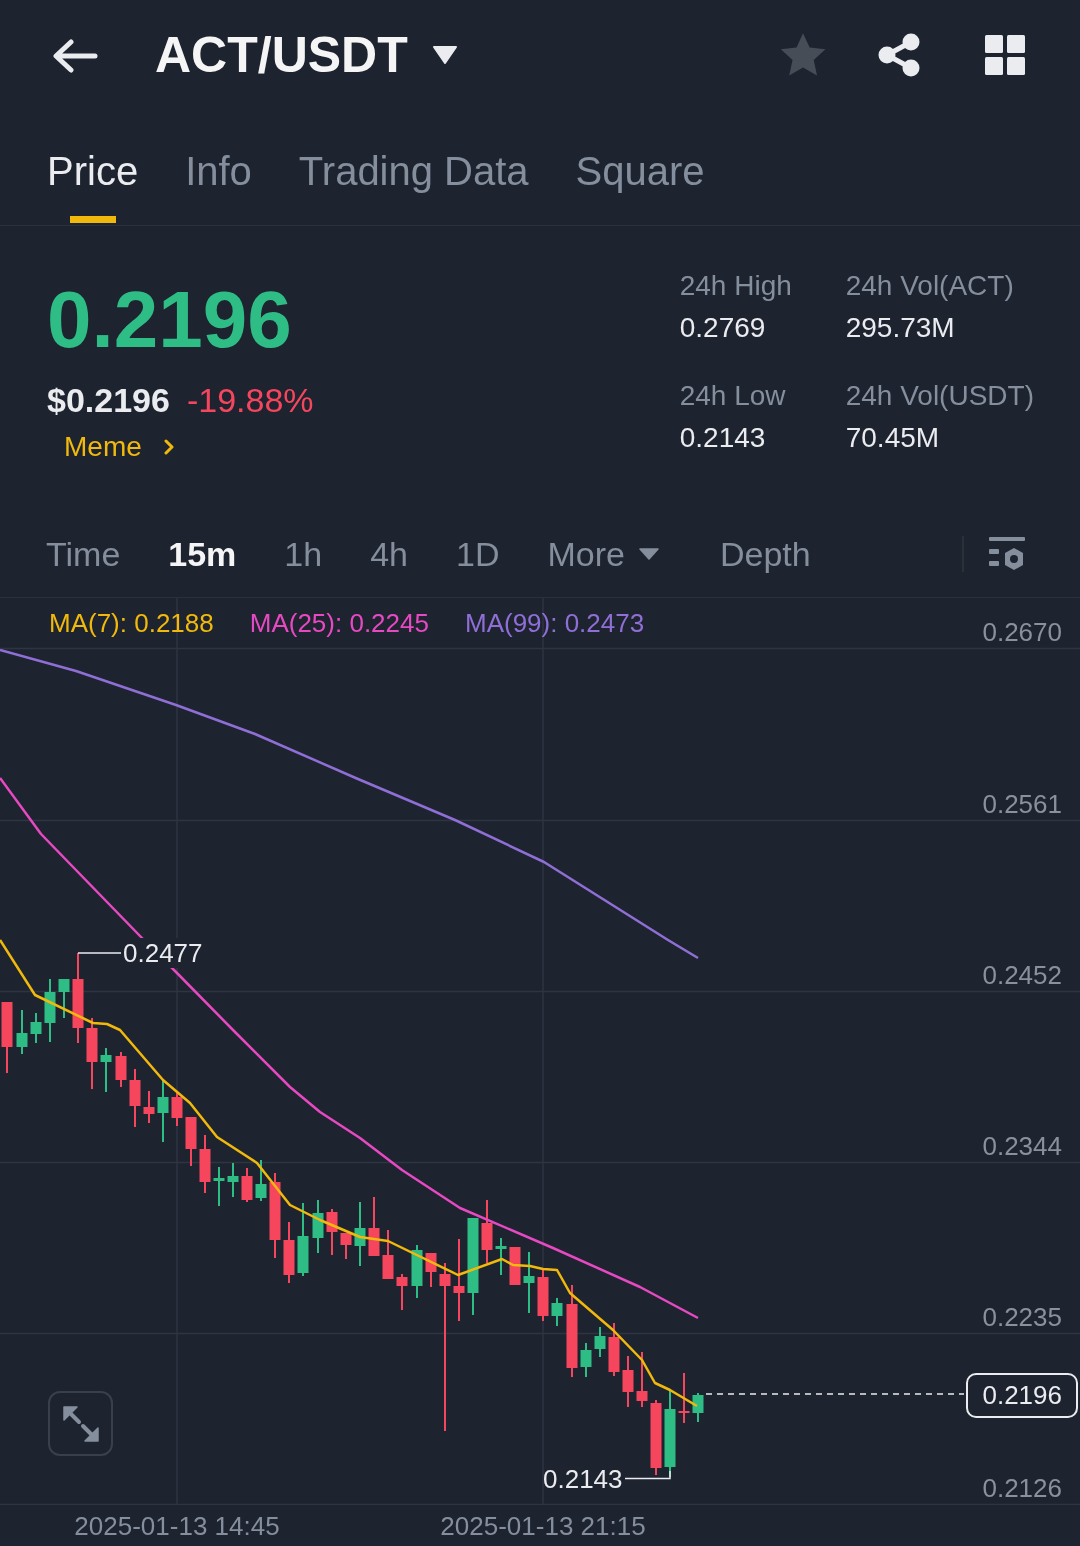  Describe the element at coordinates (83, 554) in the screenshot. I see `interval-tab: Time` at that location.